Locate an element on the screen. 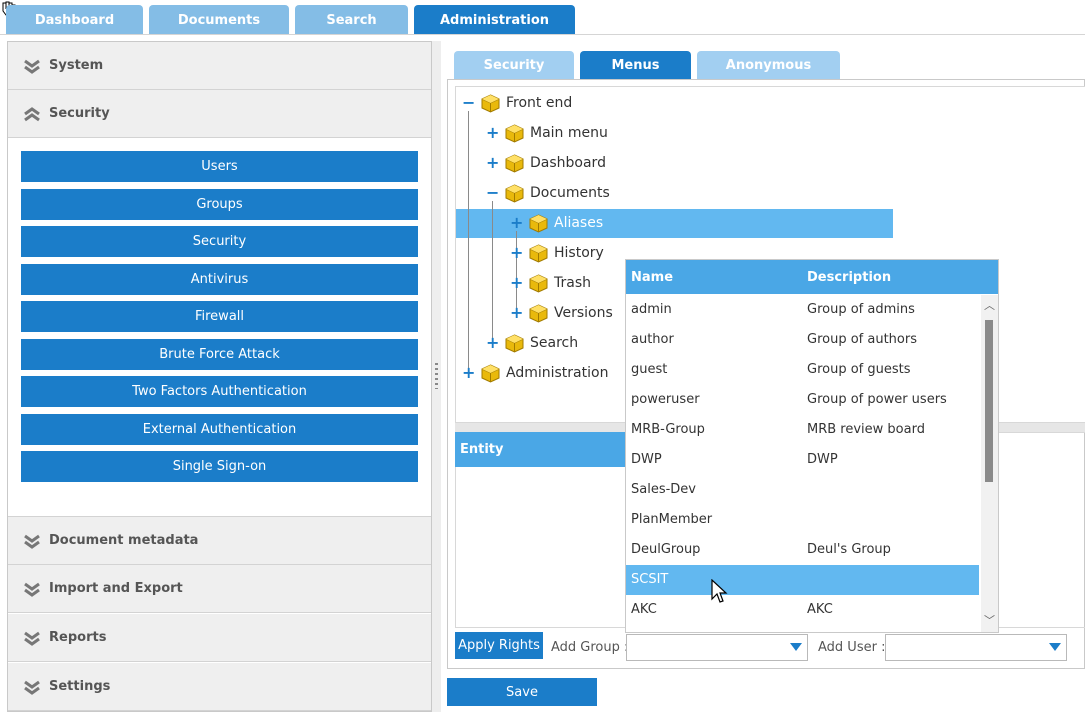 The height and width of the screenshot is (717, 1085). tree-connector is located at coordinates (468, 242).